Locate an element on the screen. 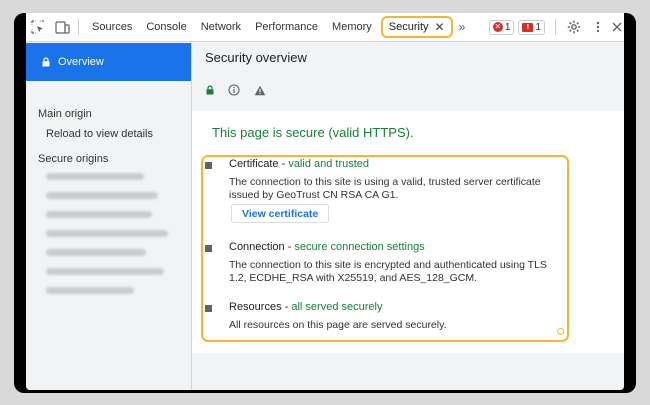 The image size is (650, 405). resources-bullet is located at coordinates (208, 308).